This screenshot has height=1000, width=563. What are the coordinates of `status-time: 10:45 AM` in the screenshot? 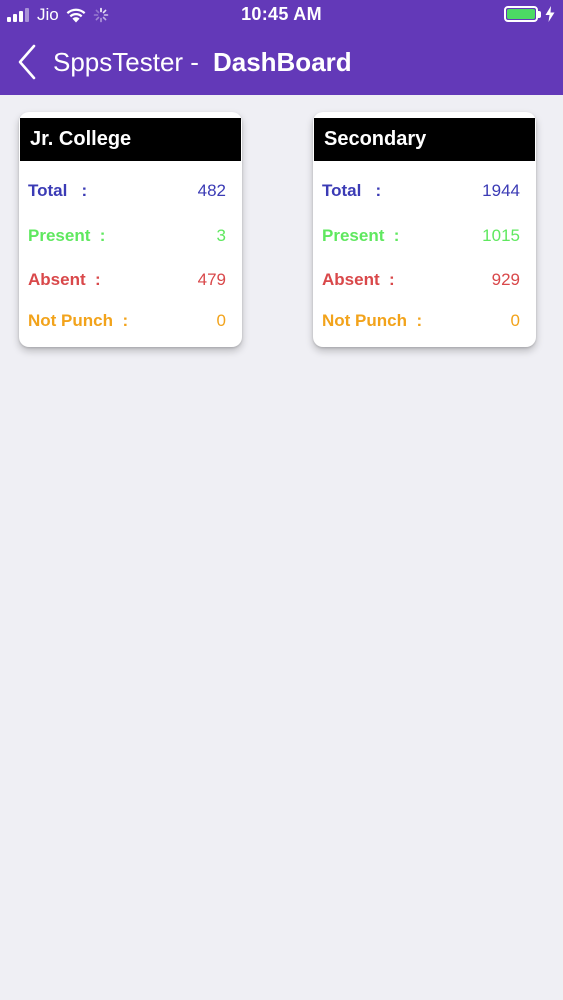 It's located at (281, 14).